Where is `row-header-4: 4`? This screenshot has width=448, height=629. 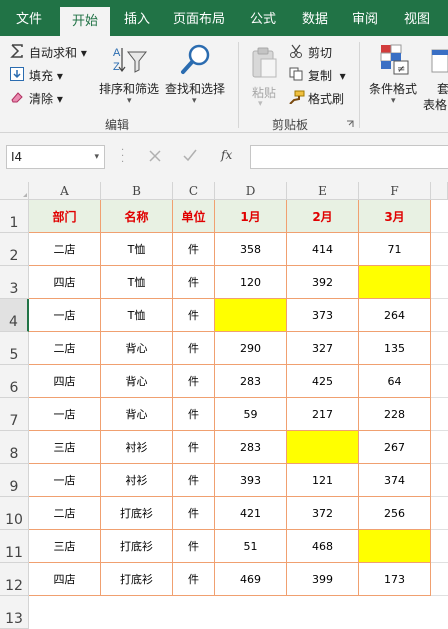 row-header-4: 4 is located at coordinates (14, 315).